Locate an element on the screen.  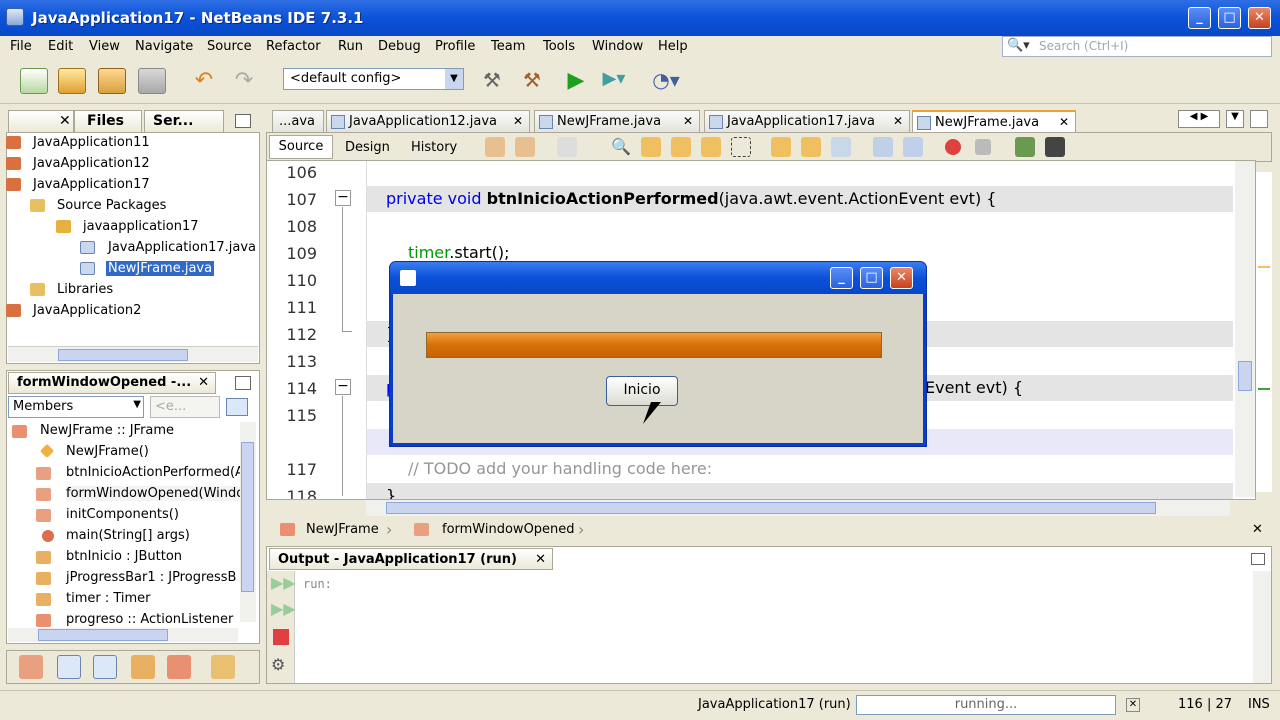
select-rect-icon is located at coordinates (741, 147).